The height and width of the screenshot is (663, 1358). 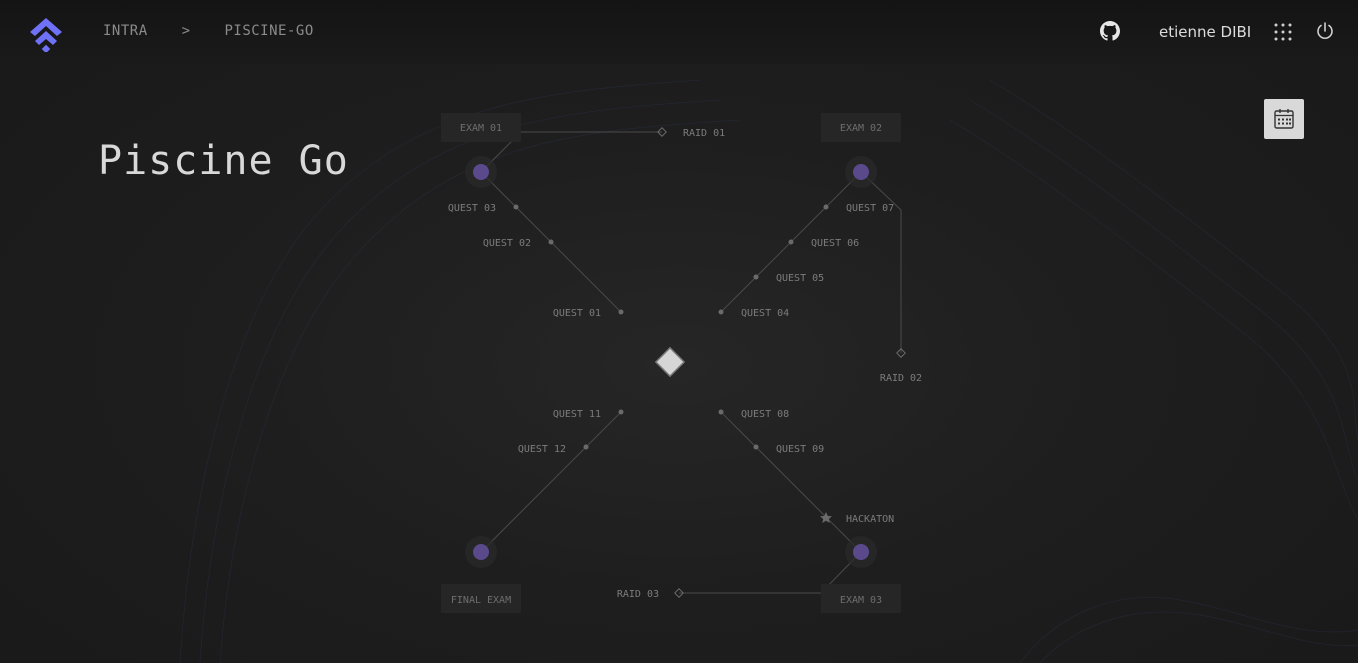 What do you see at coordinates (791, 242) in the screenshot?
I see `quest-06-node` at bounding box center [791, 242].